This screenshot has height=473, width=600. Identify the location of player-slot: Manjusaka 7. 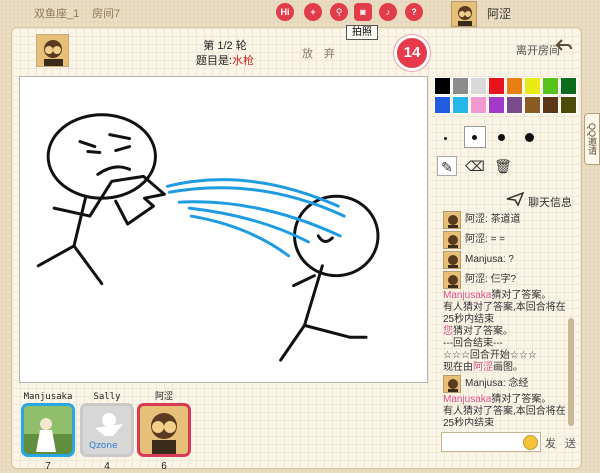
(48, 431).